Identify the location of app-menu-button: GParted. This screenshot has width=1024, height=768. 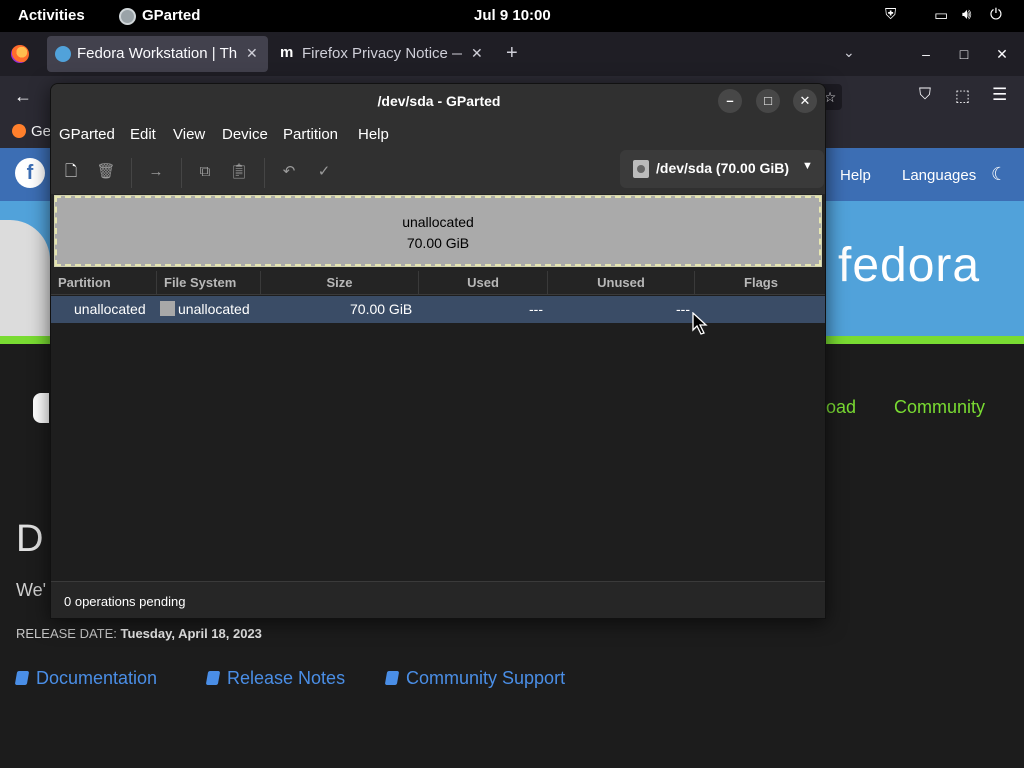
(171, 15).